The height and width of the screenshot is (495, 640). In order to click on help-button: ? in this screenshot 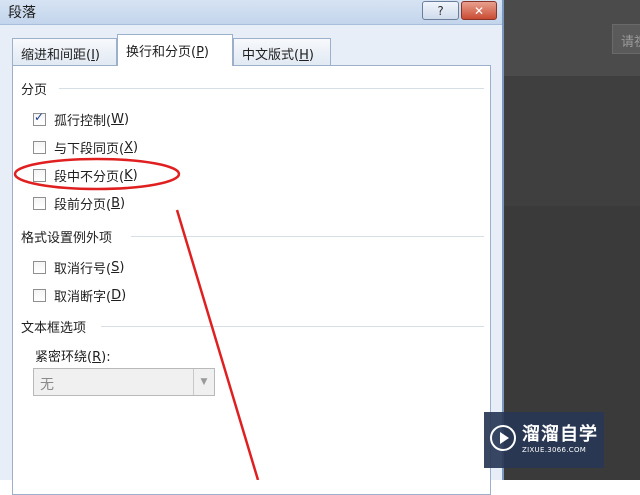, I will do `click(440, 10)`.